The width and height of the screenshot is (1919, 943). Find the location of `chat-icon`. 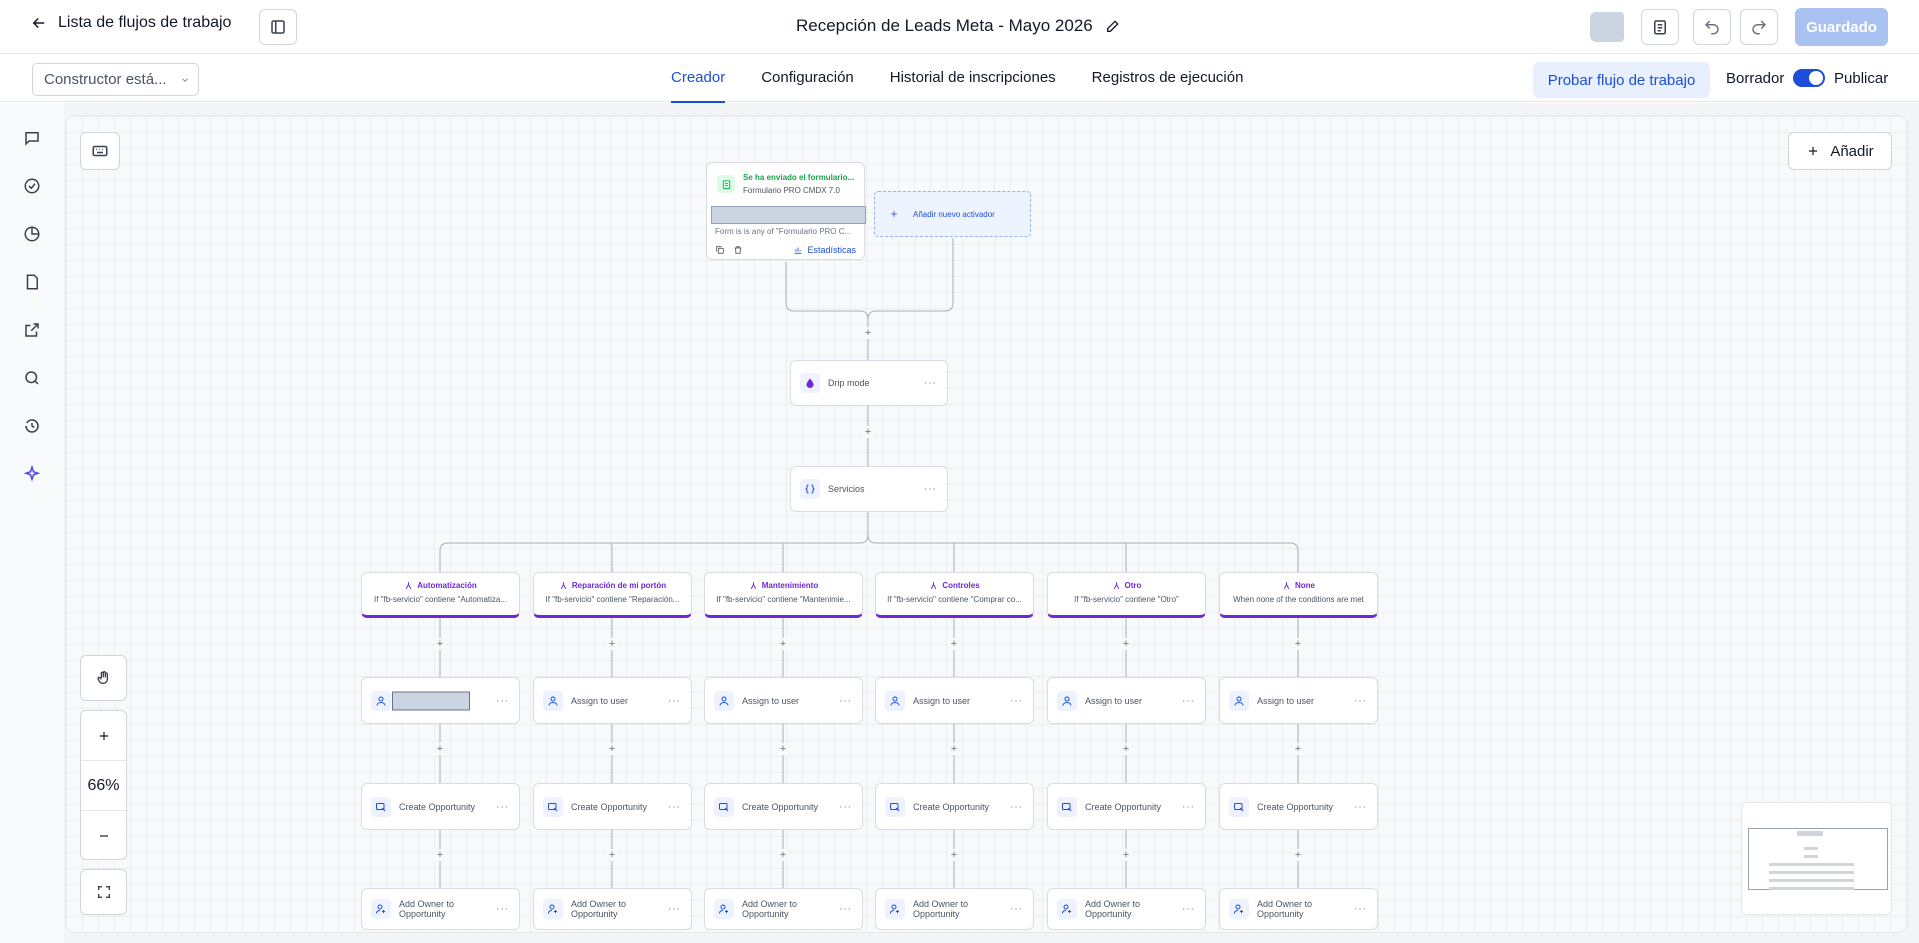

chat-icon is located at coordinates (32, 138).